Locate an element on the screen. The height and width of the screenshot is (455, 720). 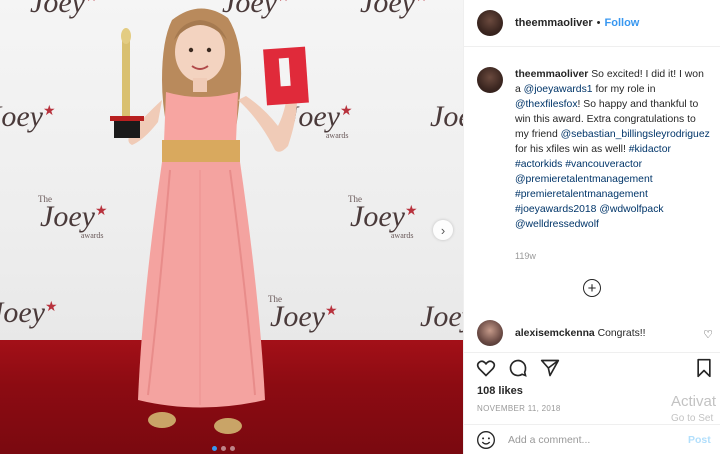
carousel-dots is located at coordinates (223, 448).